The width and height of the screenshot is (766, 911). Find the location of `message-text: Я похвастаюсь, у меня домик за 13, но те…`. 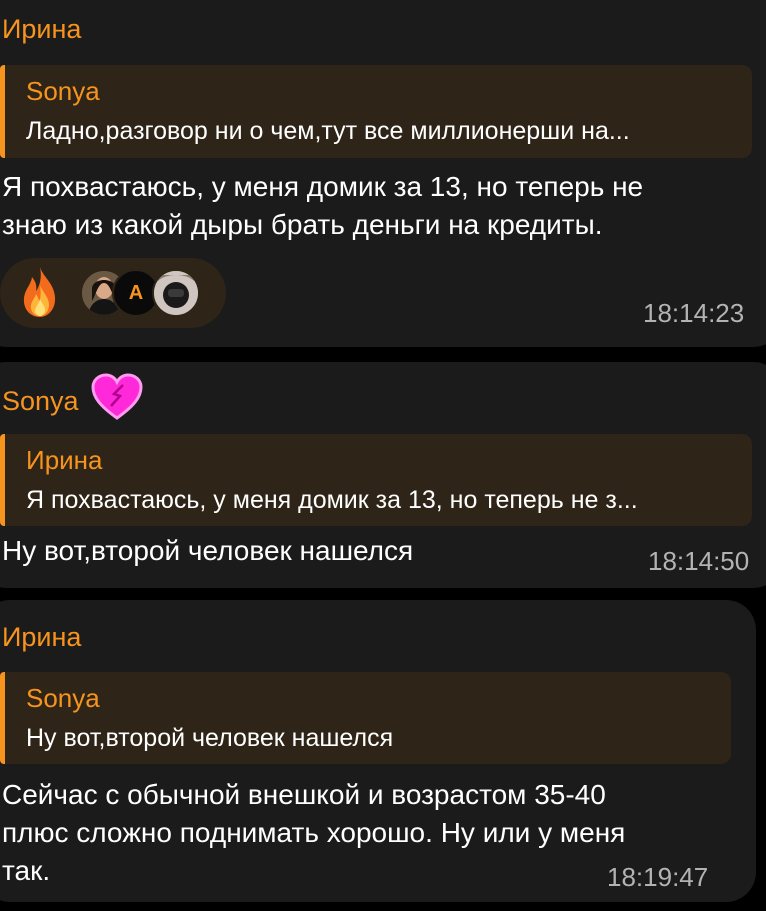

message-text: Я похвастаюсь, у меня домик за 13, но те… is located at coordinates (322, 206).